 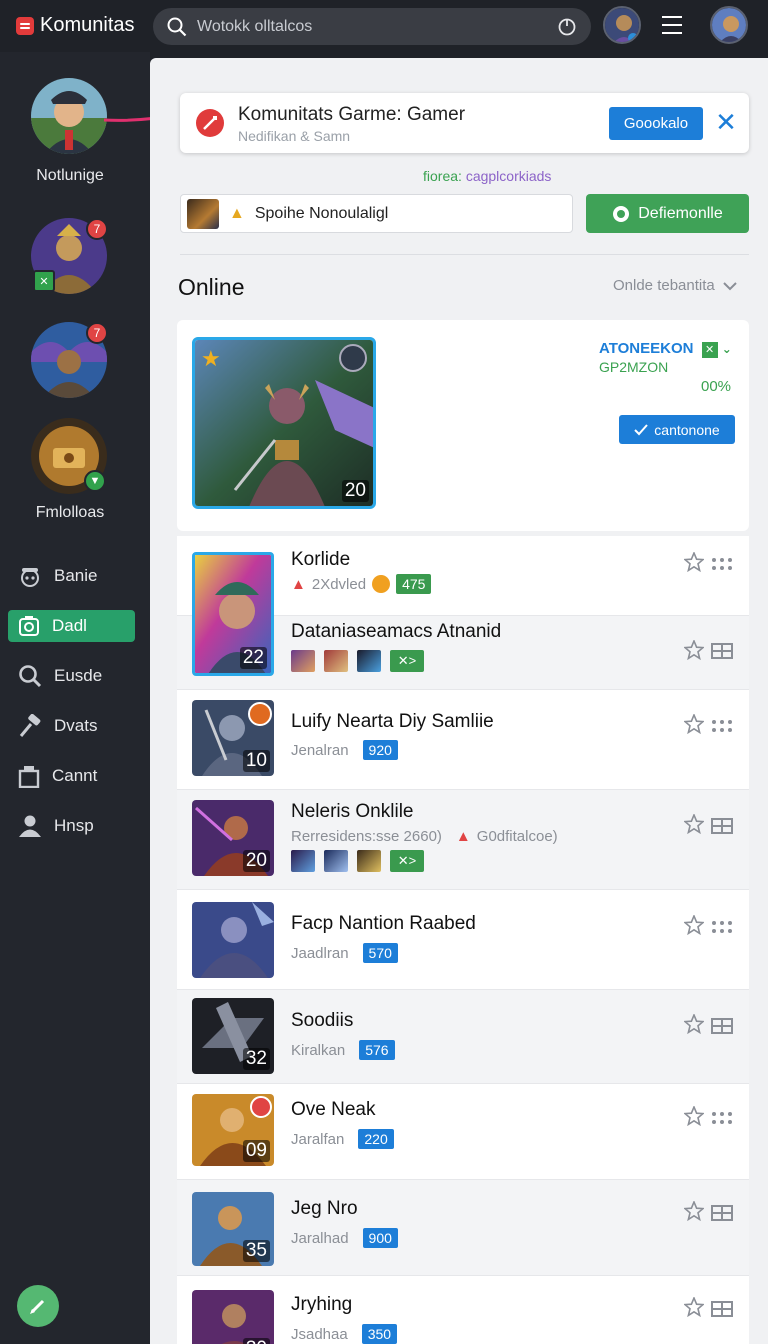 What do you see at coordinates (414, 584) in the screenshot?
I see `score-pill: 475` at bounding box center [414, 584].